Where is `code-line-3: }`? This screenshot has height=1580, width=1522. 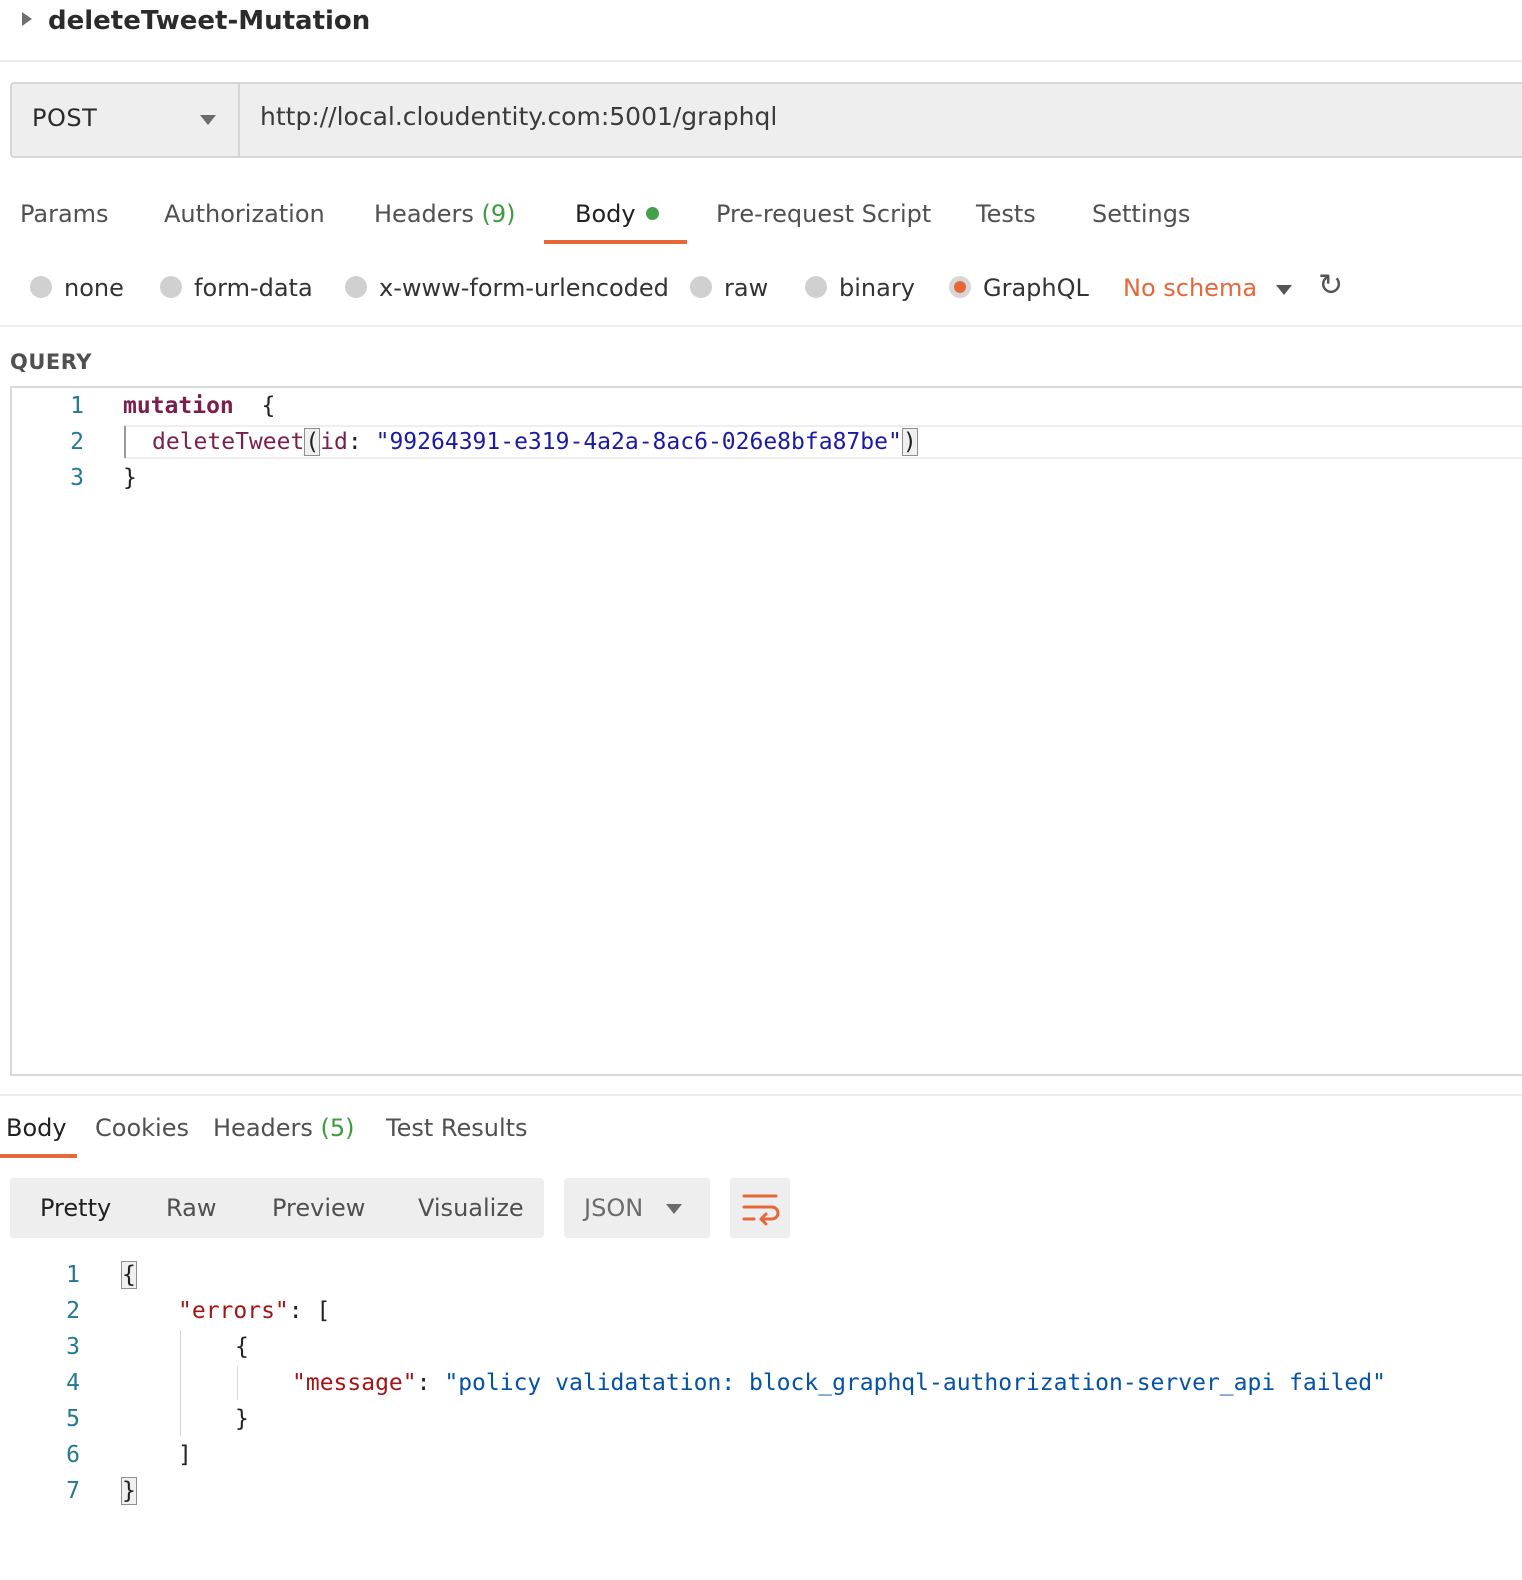
code-line-3: } is located at coordinates (130, 478).